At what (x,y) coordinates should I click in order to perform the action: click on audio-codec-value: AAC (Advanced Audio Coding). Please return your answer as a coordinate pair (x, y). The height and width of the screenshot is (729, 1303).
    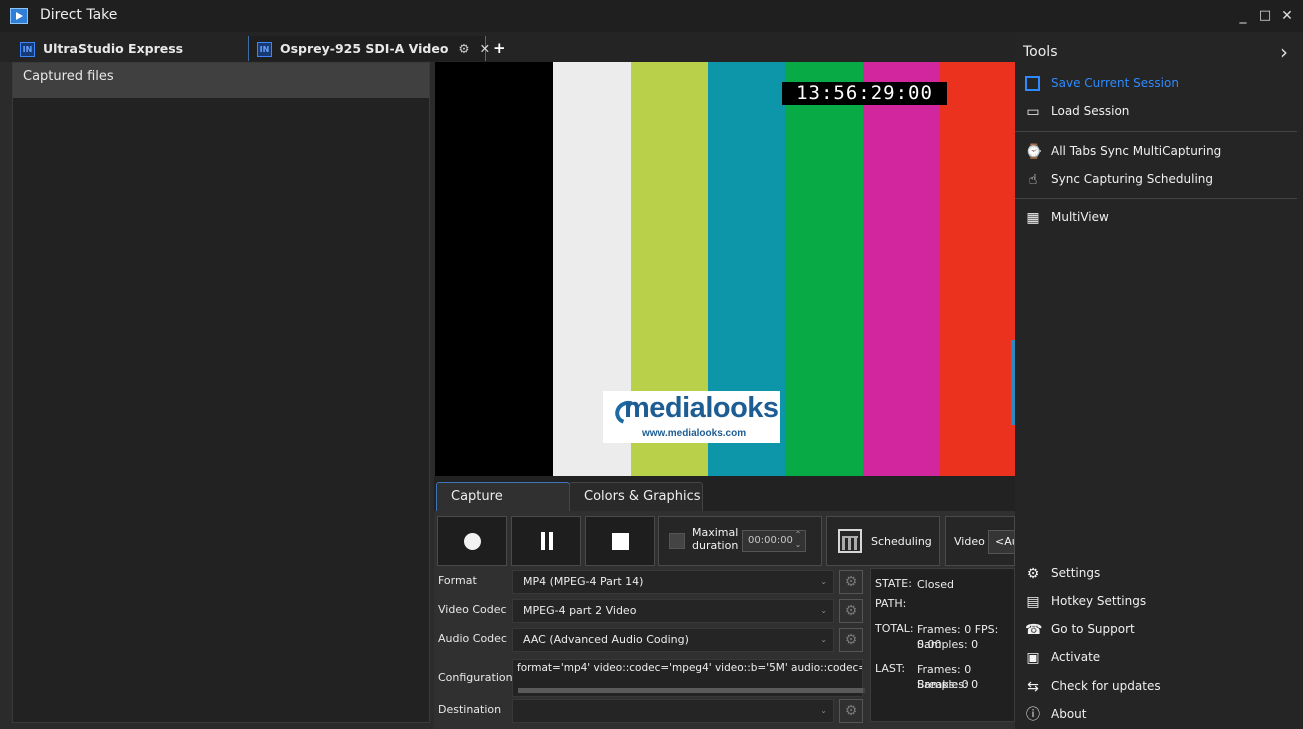
    Looking at the image, I should click on (606, 639).